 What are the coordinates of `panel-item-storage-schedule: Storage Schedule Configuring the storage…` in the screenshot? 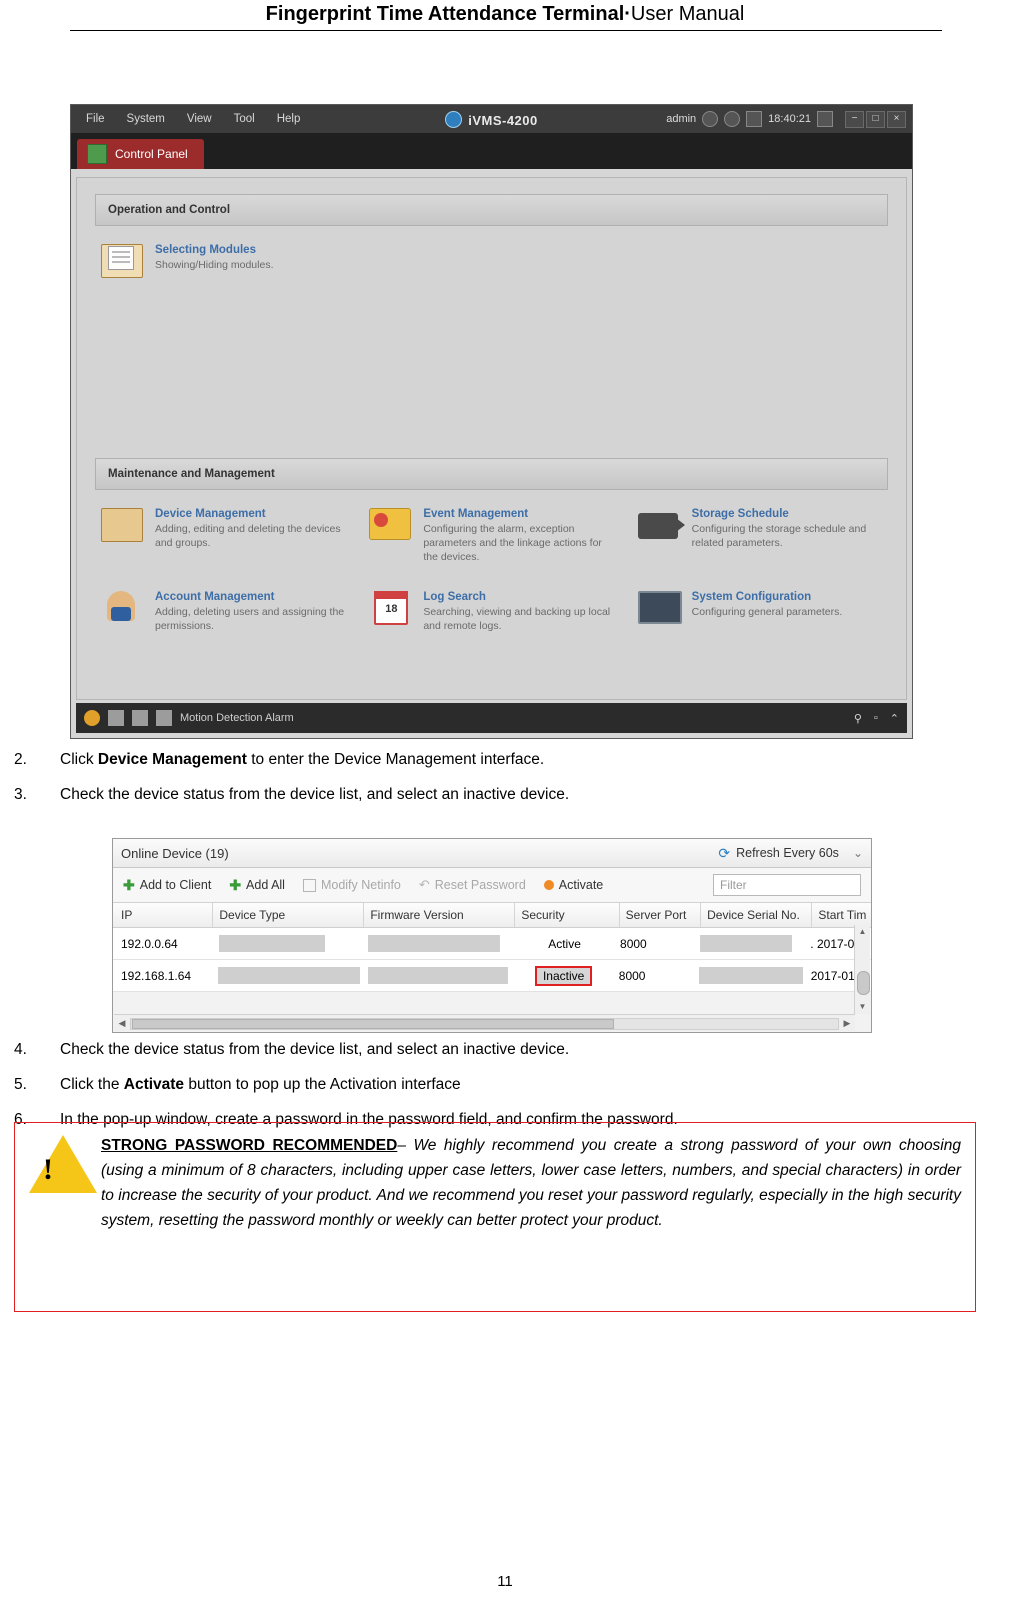 It's located at (761, 536).